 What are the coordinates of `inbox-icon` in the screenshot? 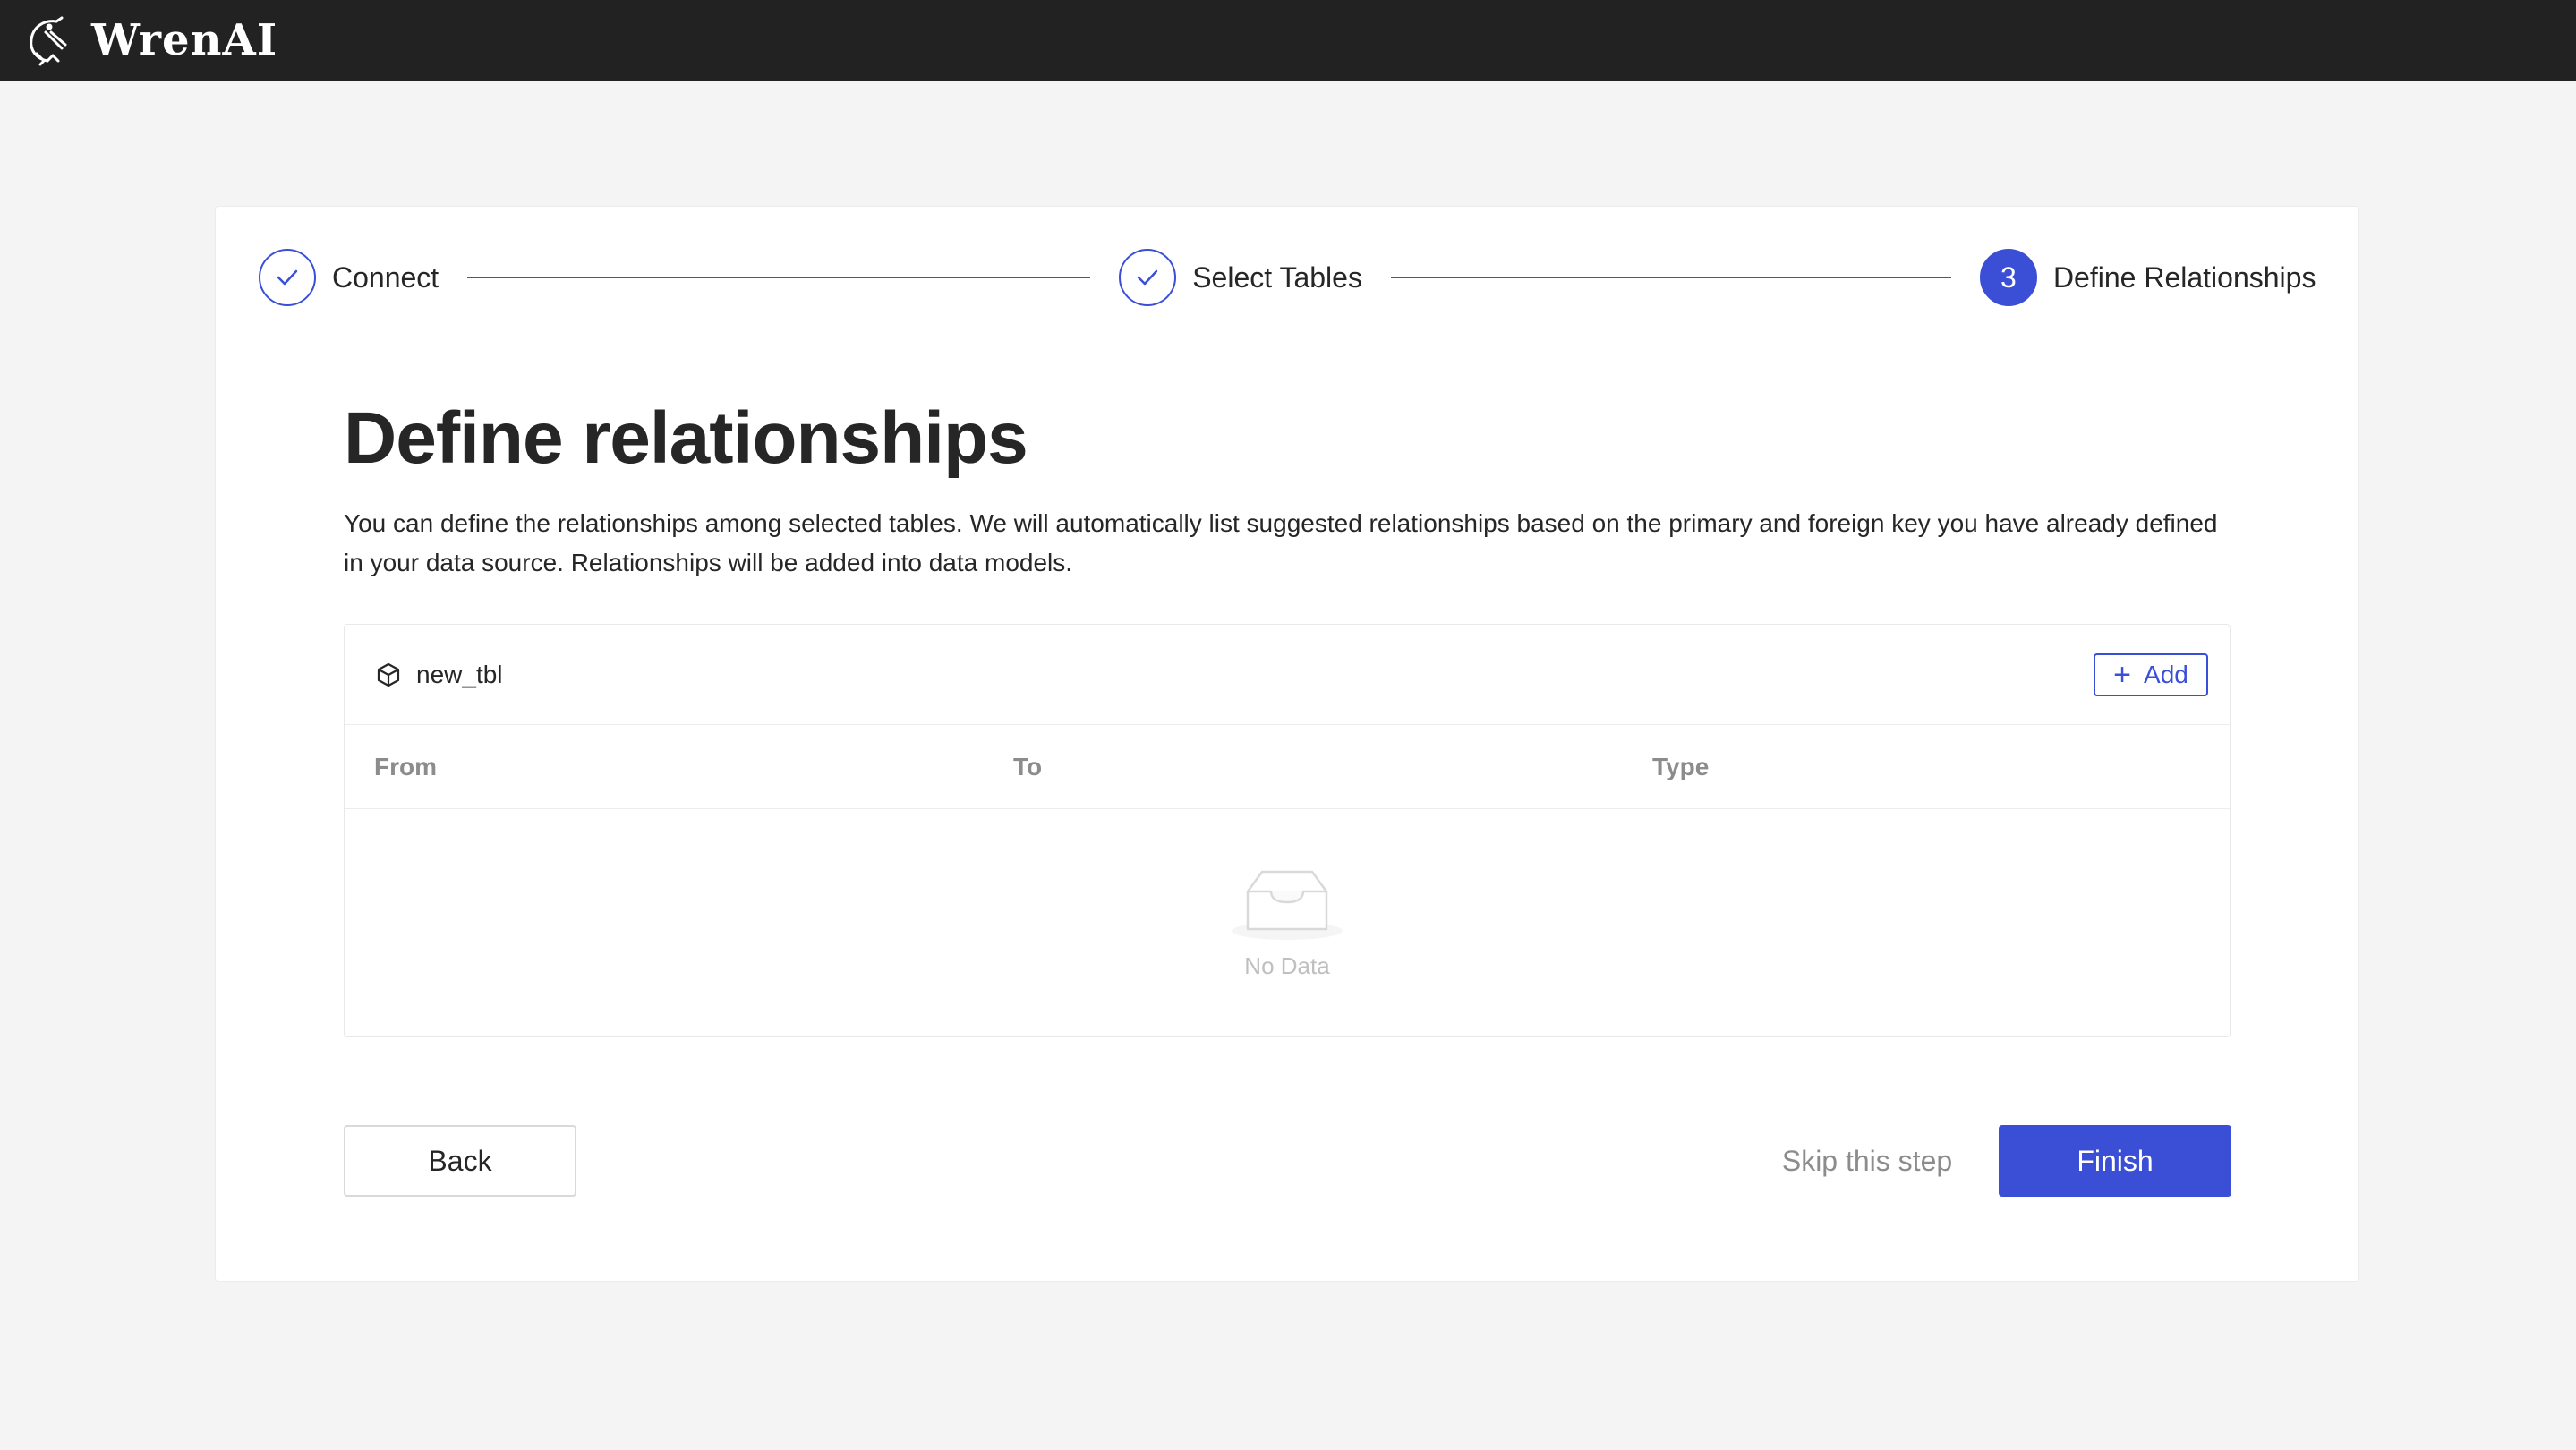 It's located at (1287, 905).